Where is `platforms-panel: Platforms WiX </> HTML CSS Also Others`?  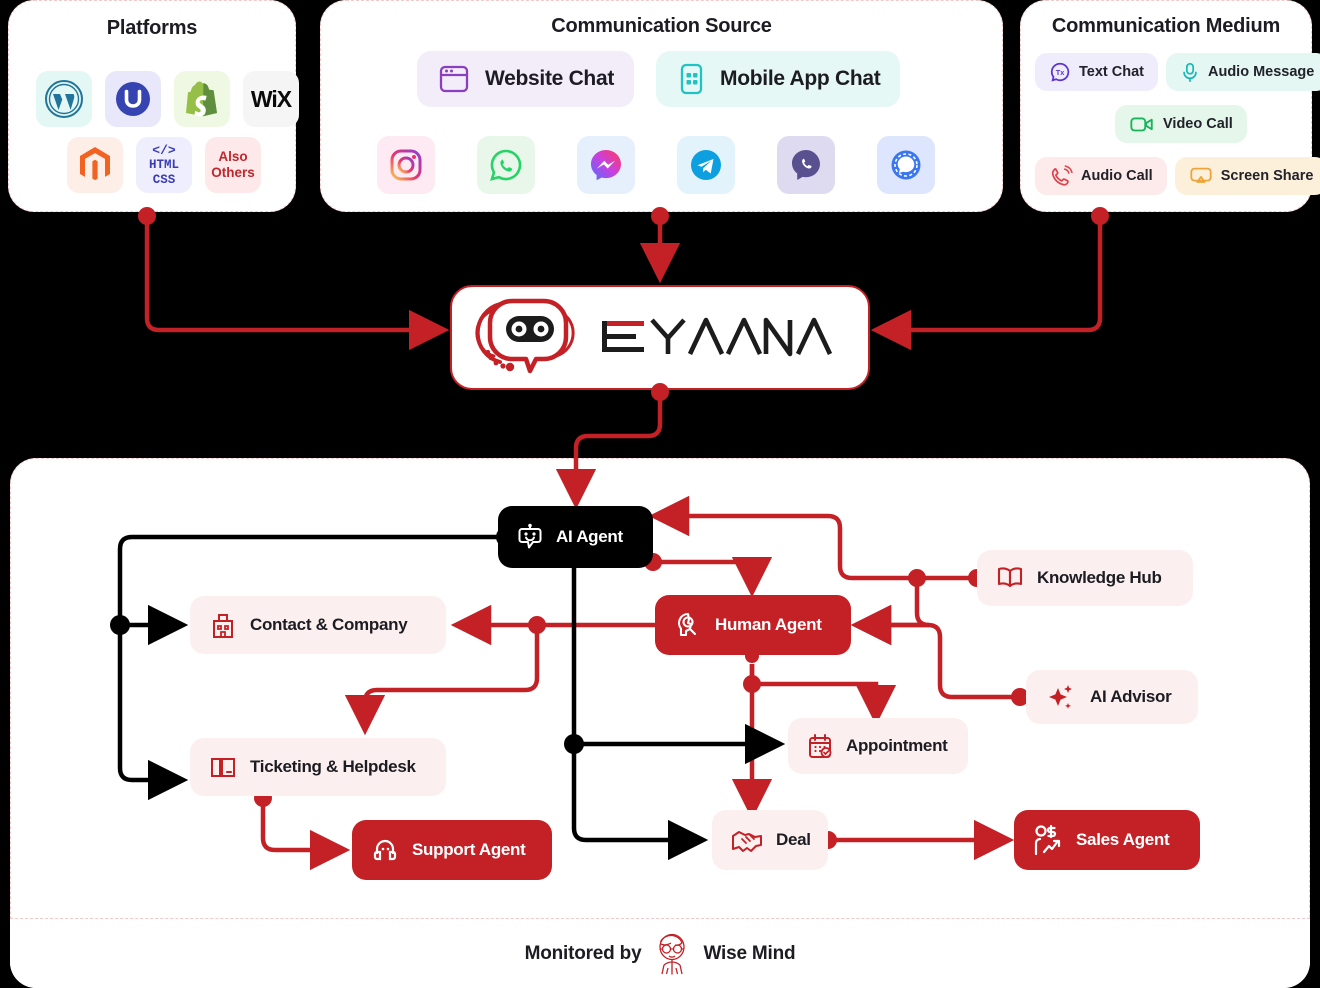 platforms-panel: Platforms WiX </> HTML CSS Also Others is located at coordinates (153, 106).